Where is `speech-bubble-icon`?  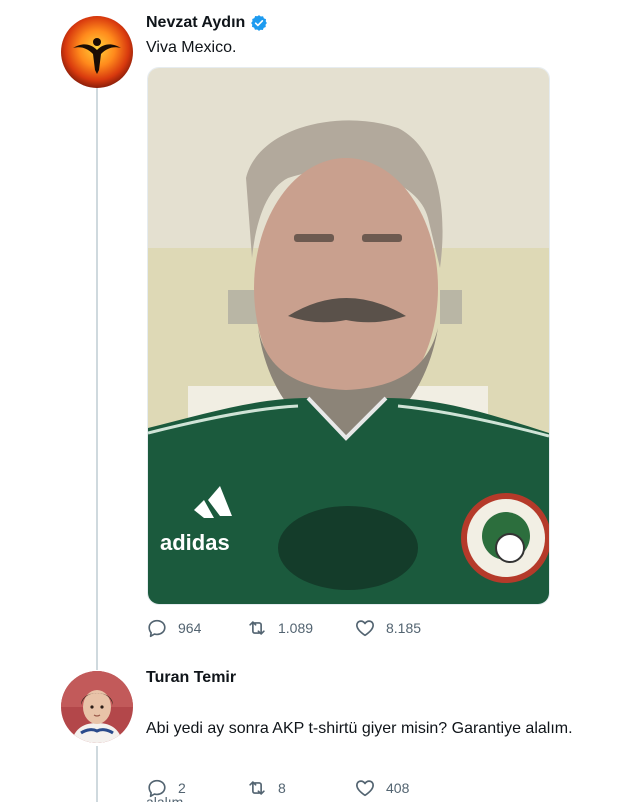 speech-bubble-icon is located at coordinates (157, 628).